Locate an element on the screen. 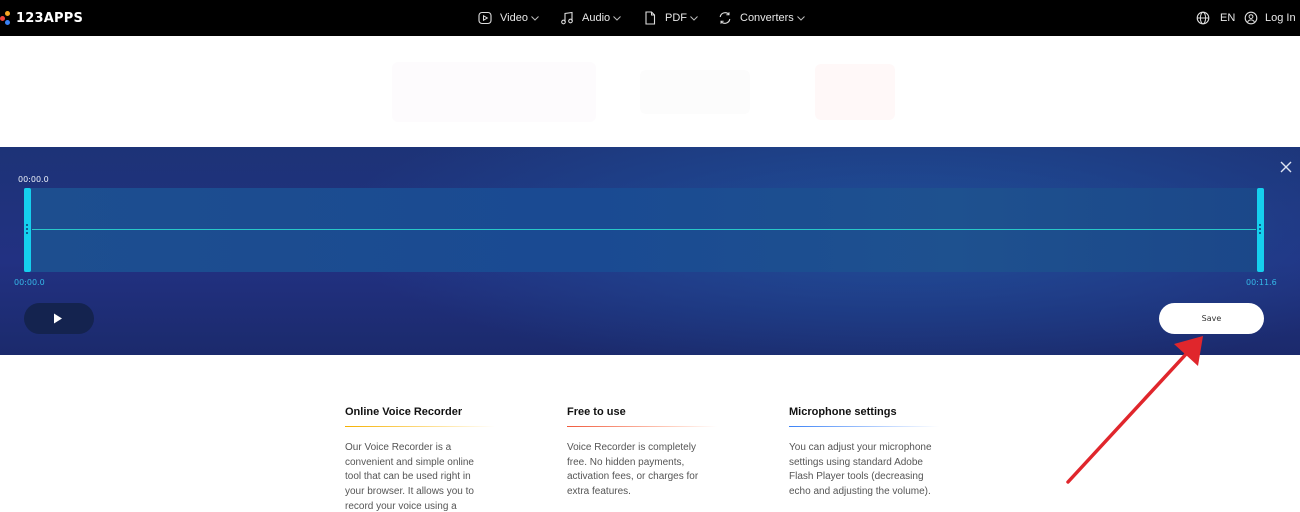  info-line: Flash Player tools (decreasing is located at coordinates (856, 477).